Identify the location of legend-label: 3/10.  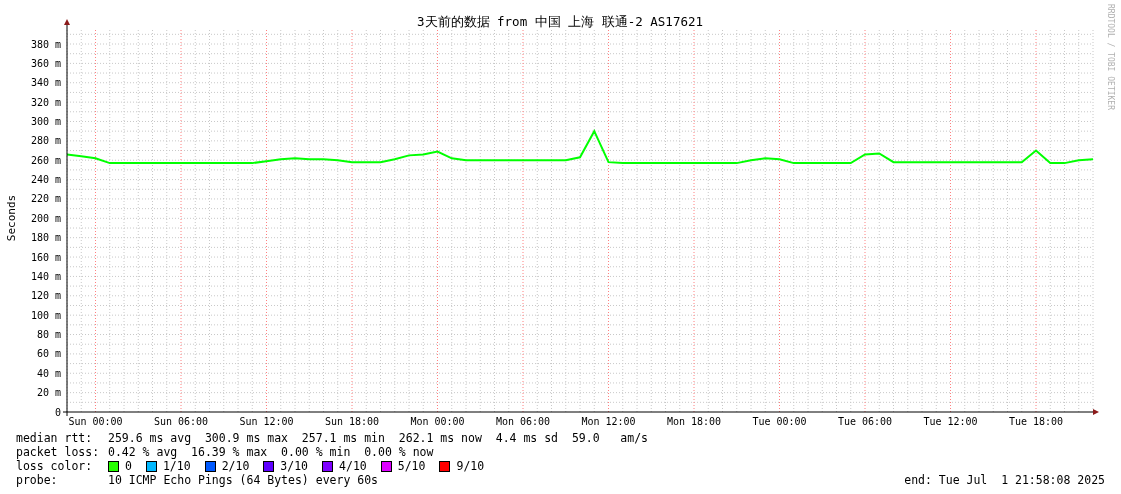
(294, 466).